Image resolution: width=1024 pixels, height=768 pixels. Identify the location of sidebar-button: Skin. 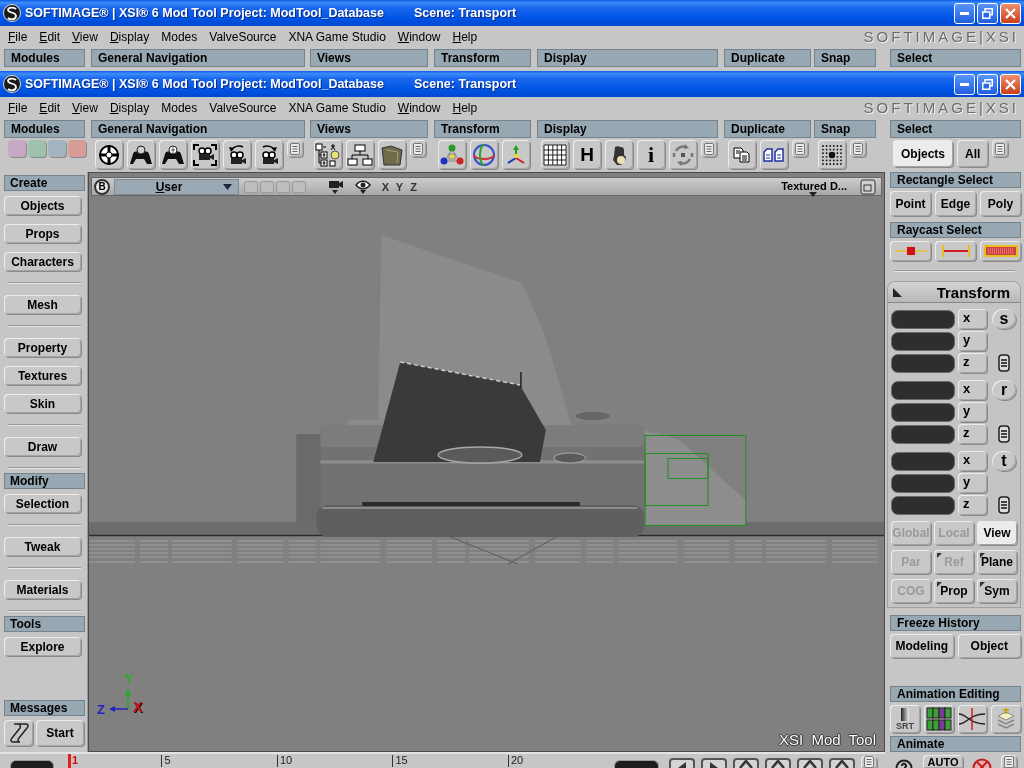
(42, 403).